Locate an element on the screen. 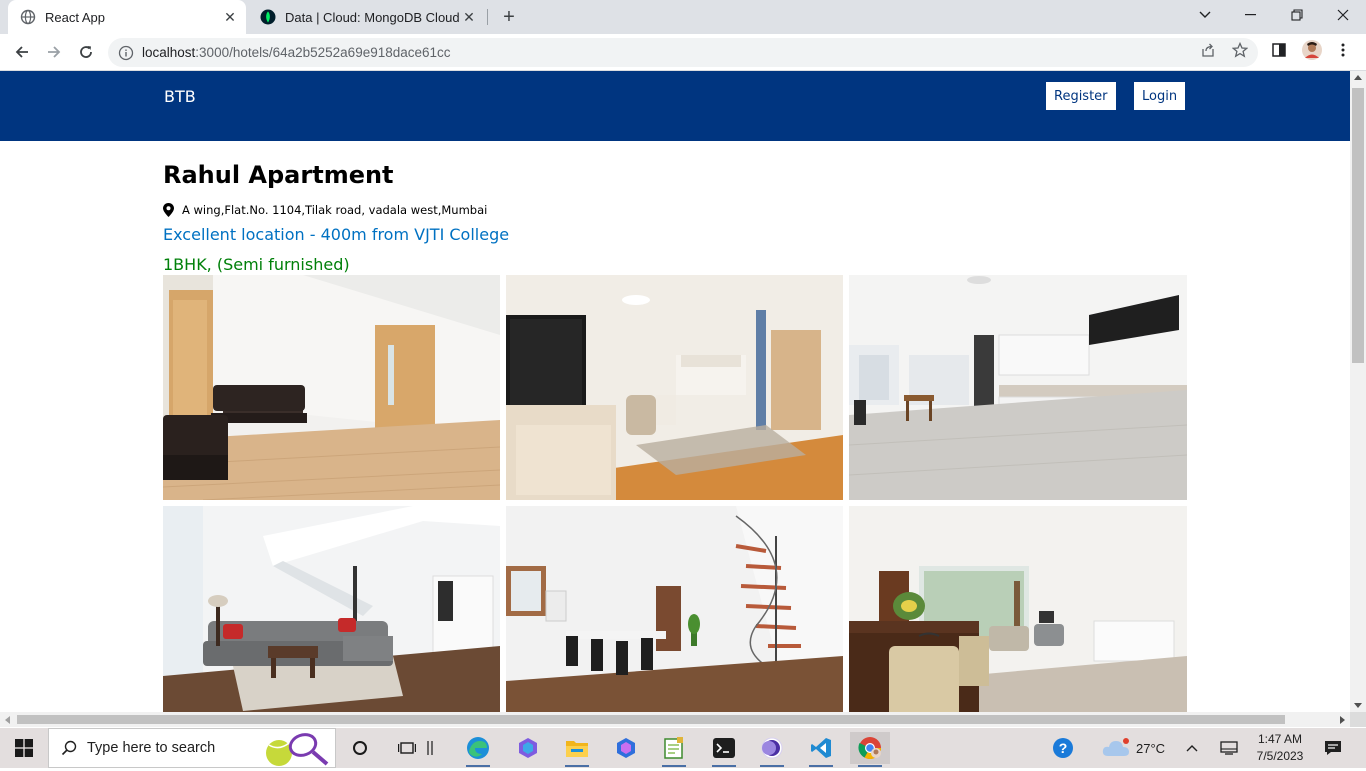  hotel-photo-staircase-living is located at coordinates (331, 609).